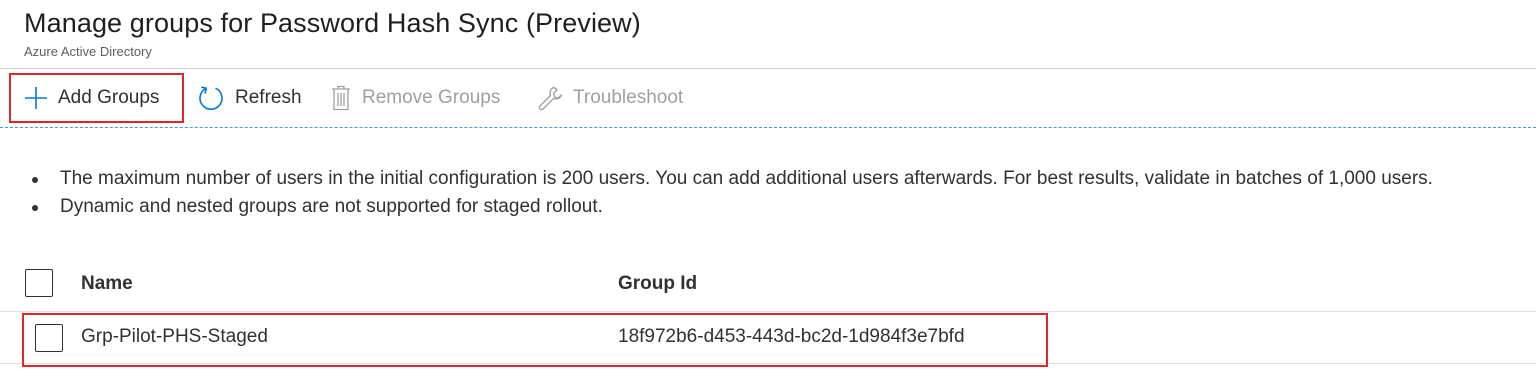  What do you see at coordinates (88, 51) in the screenshot?
I see `page-subtitle: Azure Active Directory` at bounding box center [88, 51].